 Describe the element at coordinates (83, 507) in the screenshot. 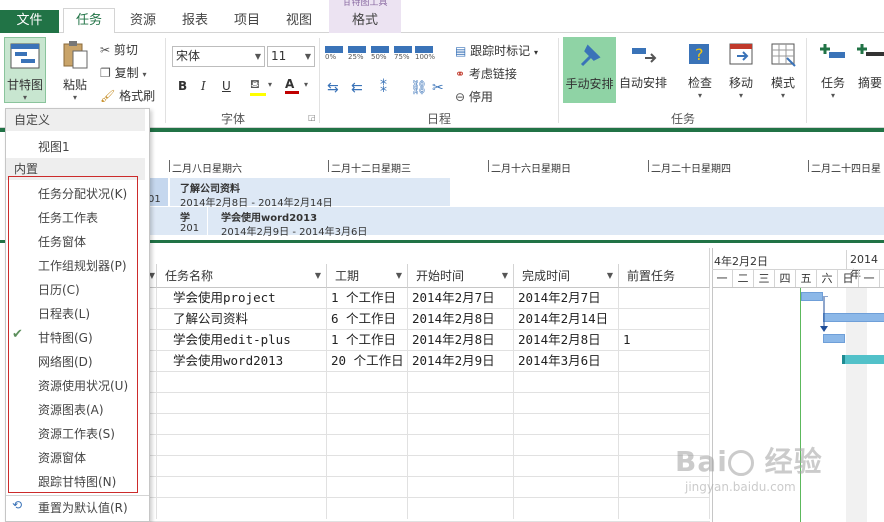

I see `menu-item-reset-default: 重置为默认值(R)` at that location.